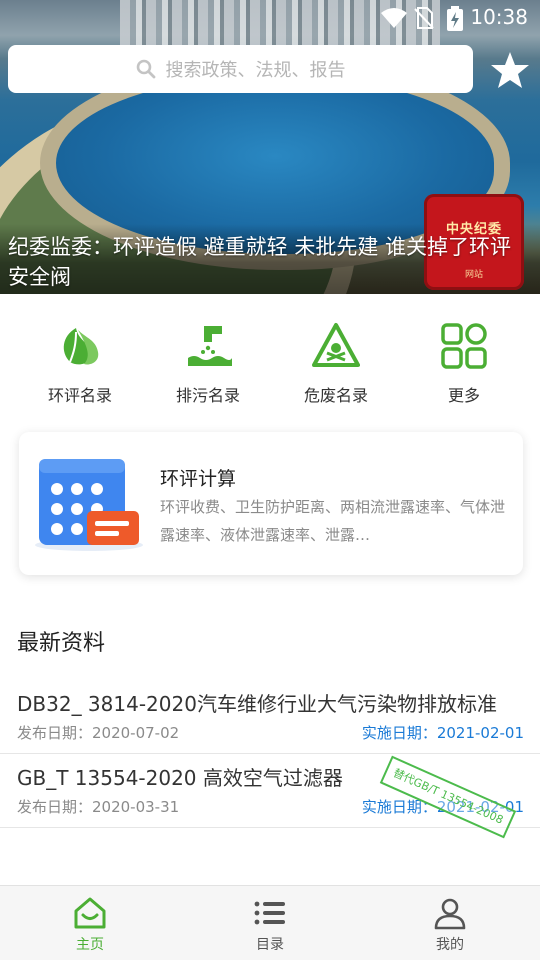  What do you see at coordinates (61, 643) in the screenshot?
I see `latest-section-title: 最新资料` at bounding box center [61, 643].